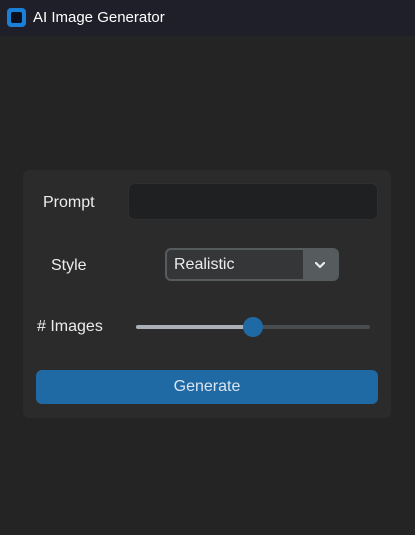  Describe the element at coordinates (253, 201) in the screenshot. I see `prompt-input` at that location.